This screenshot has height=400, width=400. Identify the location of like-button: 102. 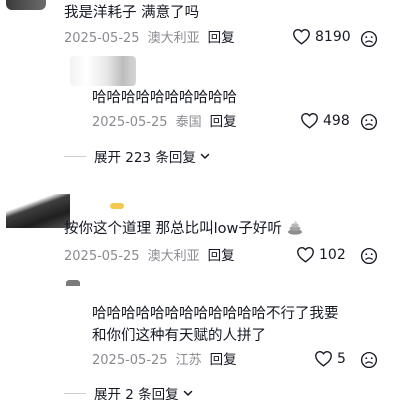
(321, 254).